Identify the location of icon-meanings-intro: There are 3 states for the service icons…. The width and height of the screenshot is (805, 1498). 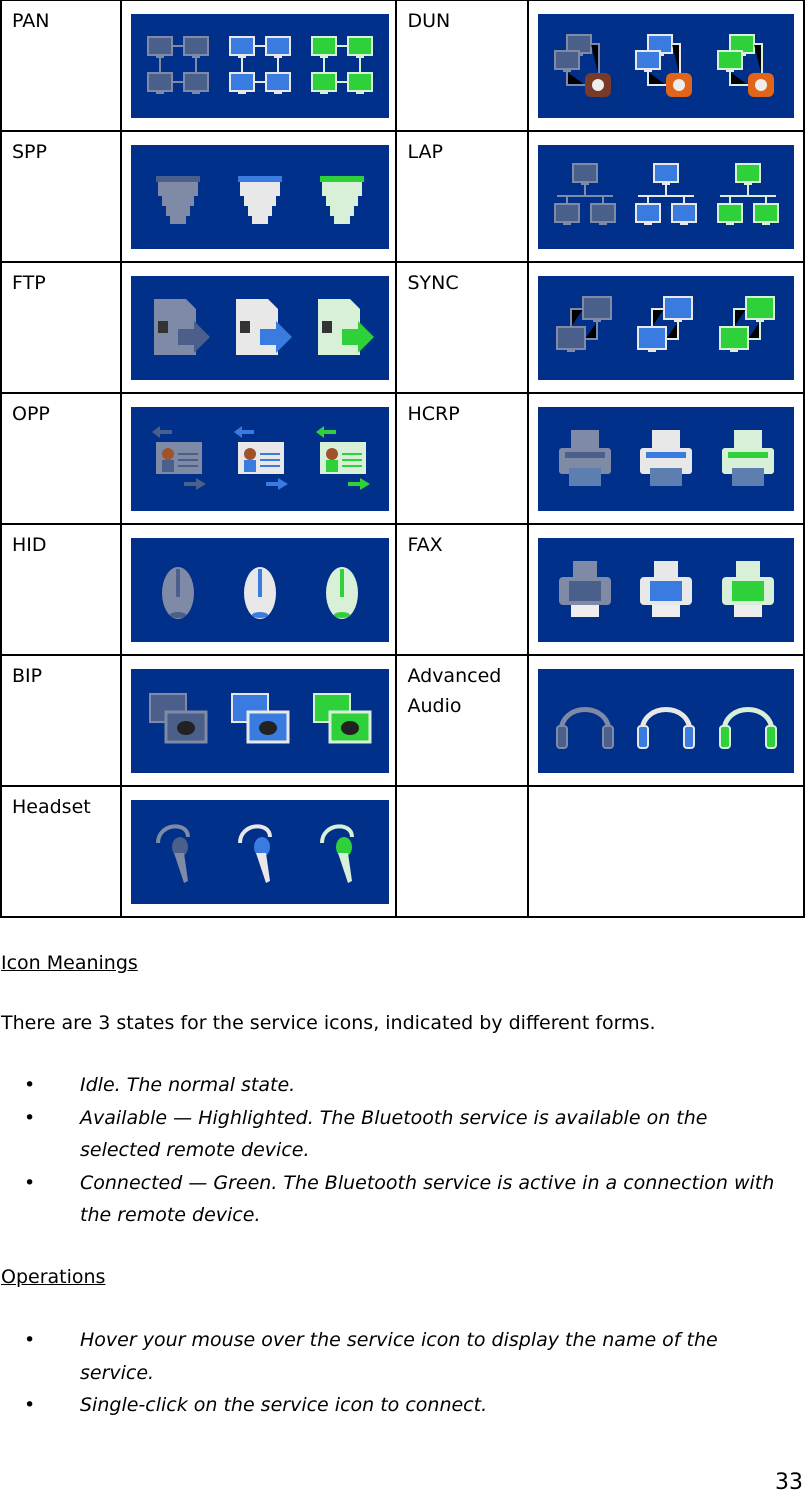
(328, 1023).